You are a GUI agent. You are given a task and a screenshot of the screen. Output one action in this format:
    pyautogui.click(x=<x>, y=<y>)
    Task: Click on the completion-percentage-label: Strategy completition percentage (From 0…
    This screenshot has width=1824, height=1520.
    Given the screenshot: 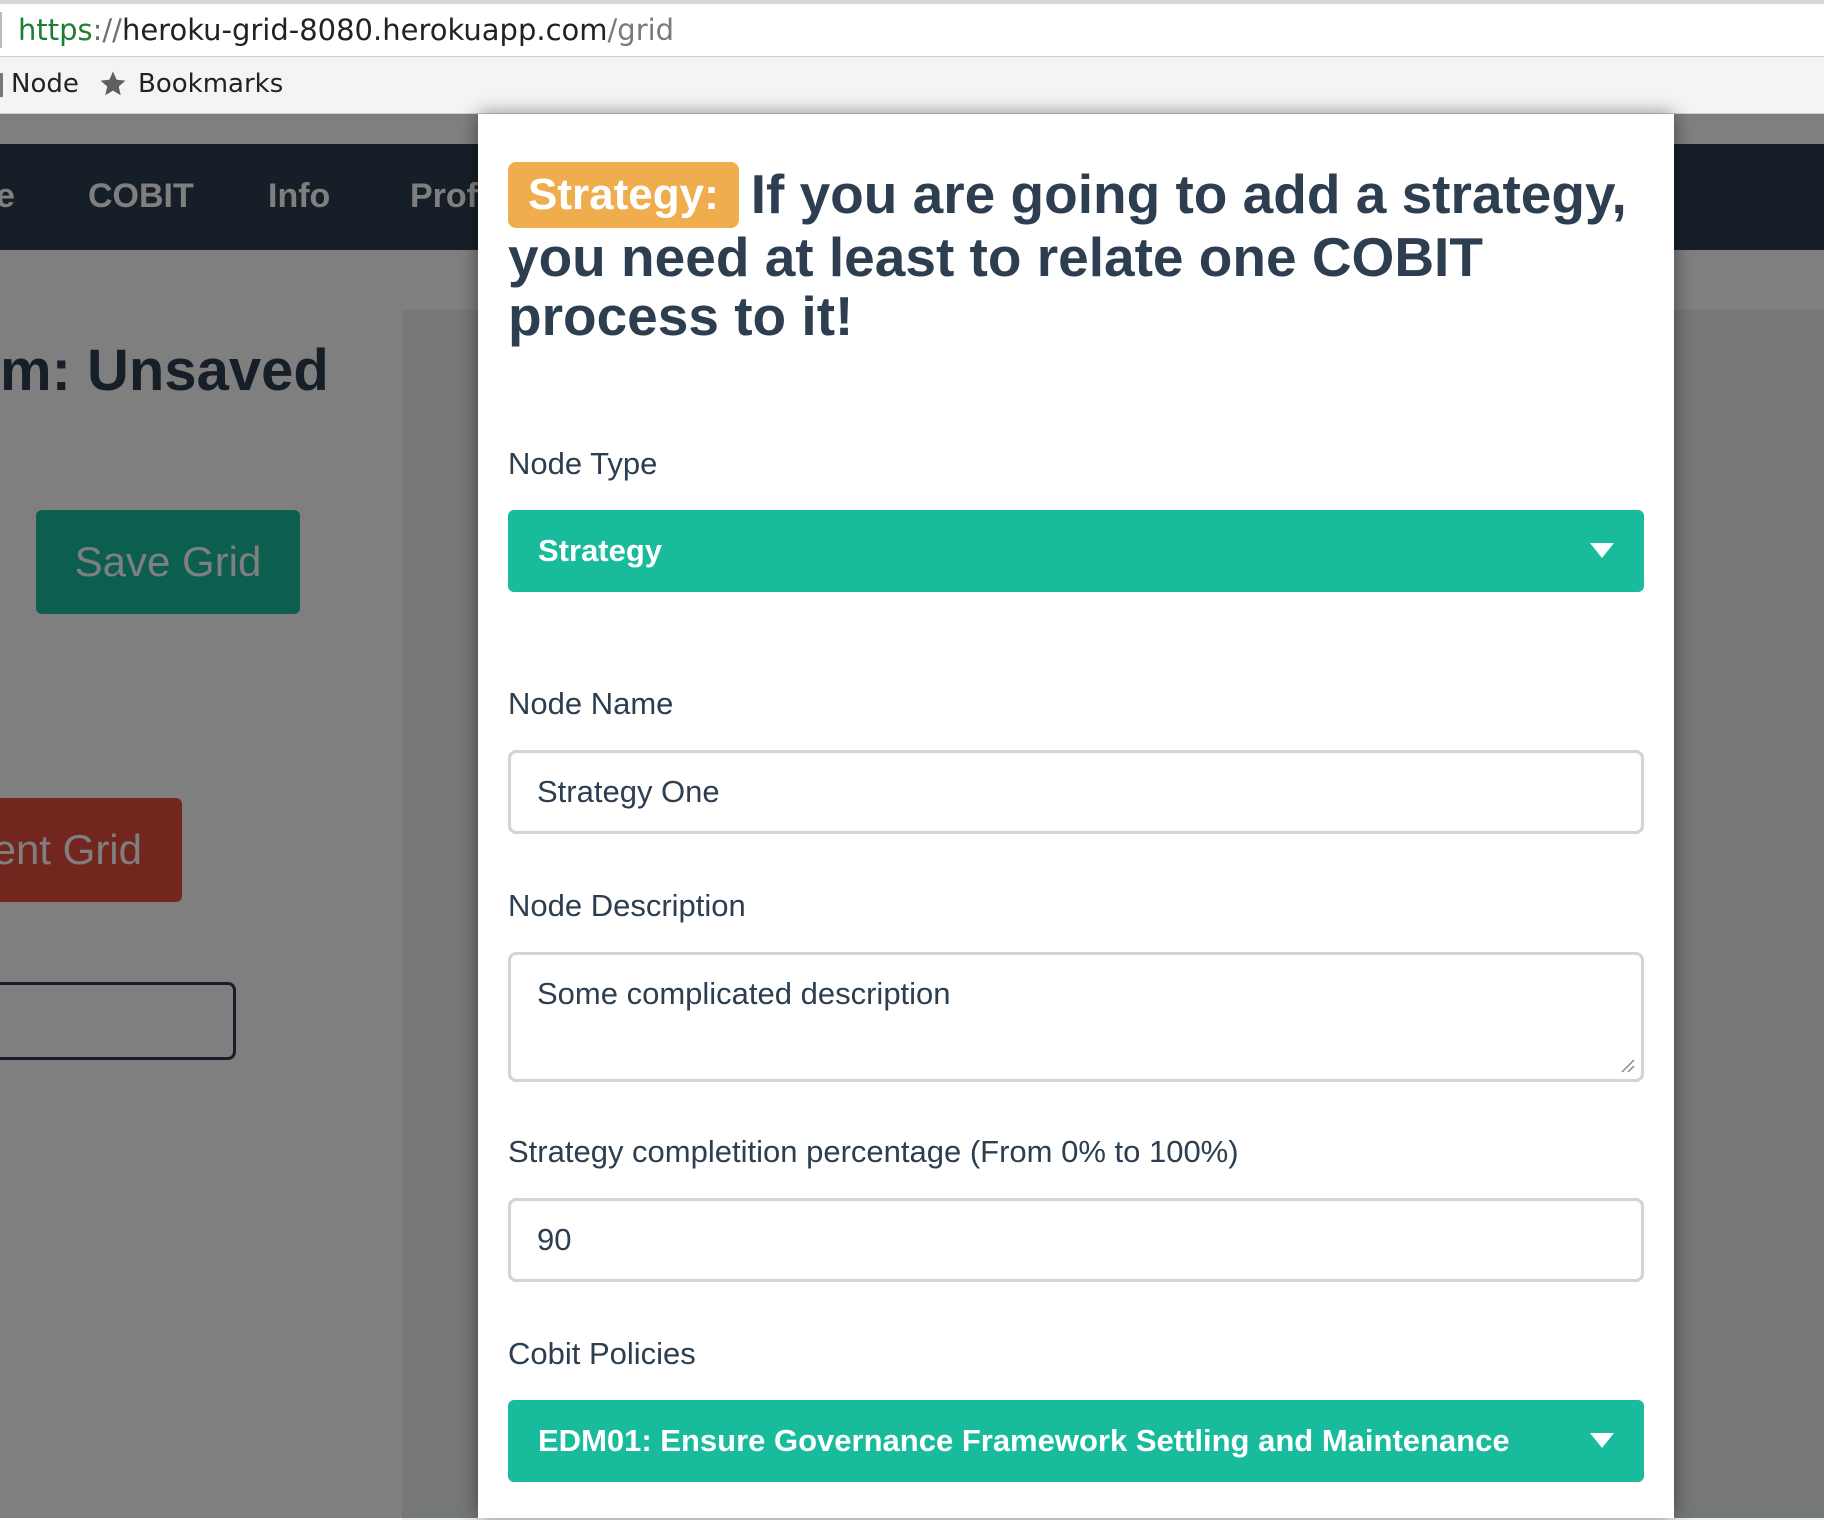 What is the action you would take?
    pyautogui.click(x=873, y=1151)
    